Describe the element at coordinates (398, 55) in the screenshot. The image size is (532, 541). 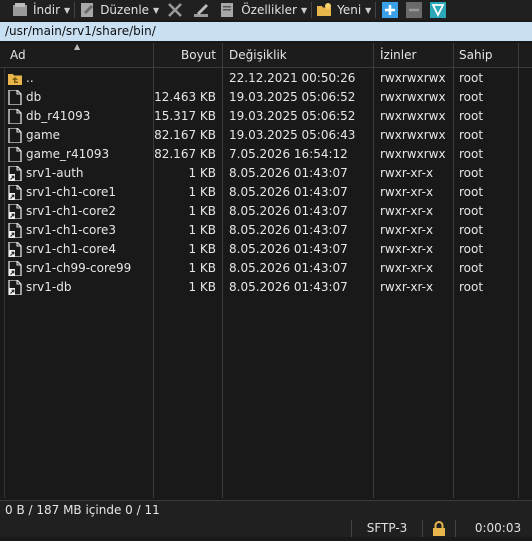
I see `column-permissions: İzinler` at that location.